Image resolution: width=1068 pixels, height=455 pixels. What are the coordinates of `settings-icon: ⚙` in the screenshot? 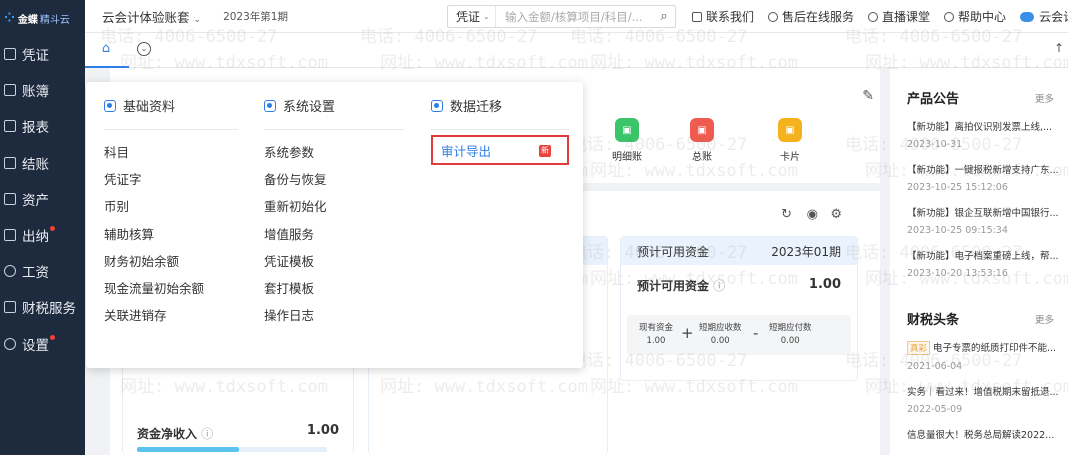 It's located at (836, 214).